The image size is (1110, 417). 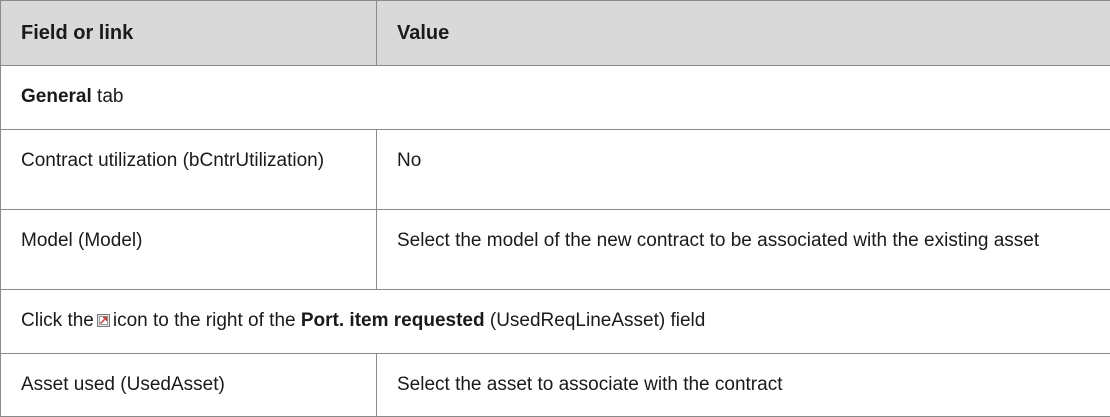 I want to click on general-tab-label: General, so click(x=56, y=96).